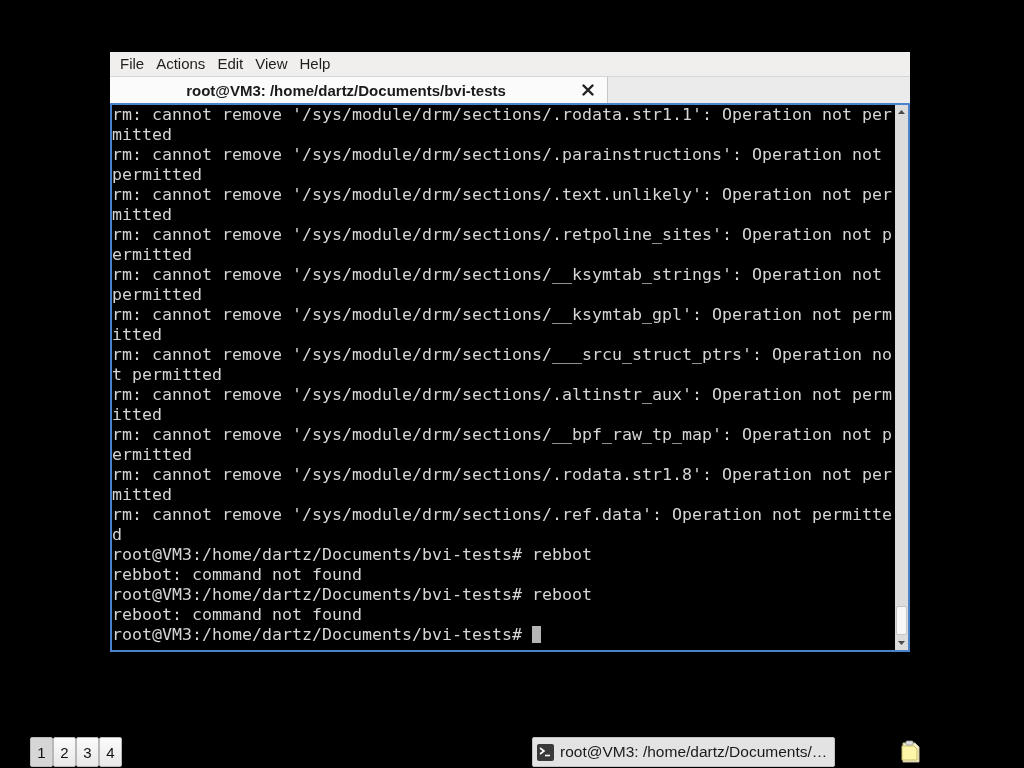 The width and height of the screenshot is (1024, 768). What do you see at coordinates (237, 614) in the screenshot?
I see `terminal-line: reboot: command not found` at bounding box center [237, 614].